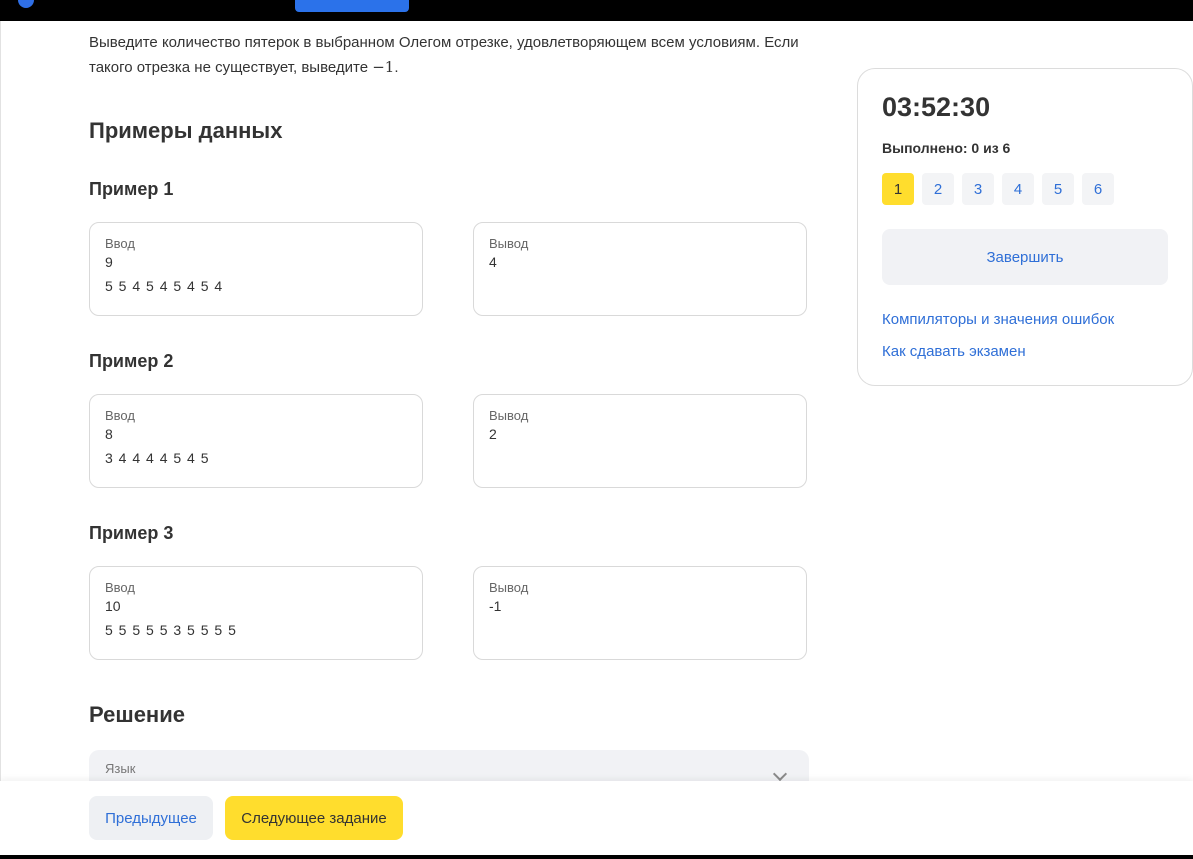  What do you see at coordinates (131, 533) in the screenshot?
I see `example-3-title: Пример 3` at bounding box center [131, 533].